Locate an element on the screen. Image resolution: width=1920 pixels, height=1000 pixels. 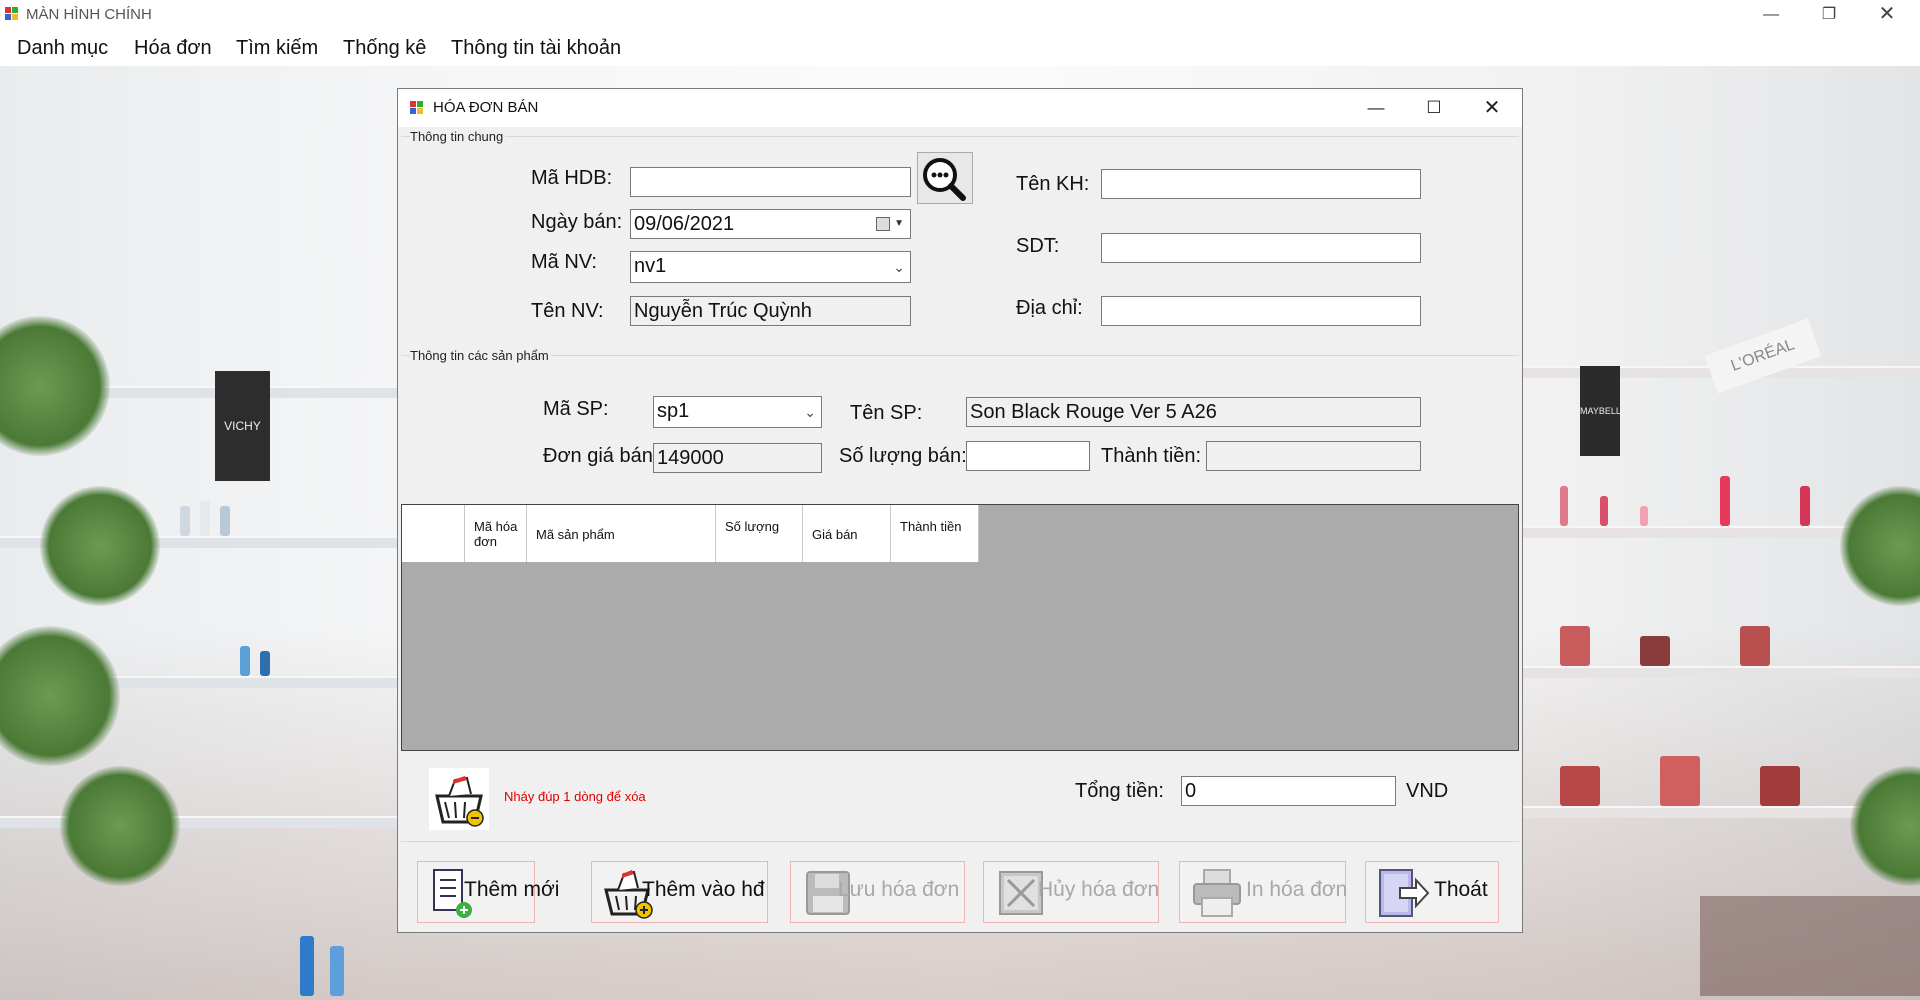
dialog-app-icon is located at coordinates (417, 108).